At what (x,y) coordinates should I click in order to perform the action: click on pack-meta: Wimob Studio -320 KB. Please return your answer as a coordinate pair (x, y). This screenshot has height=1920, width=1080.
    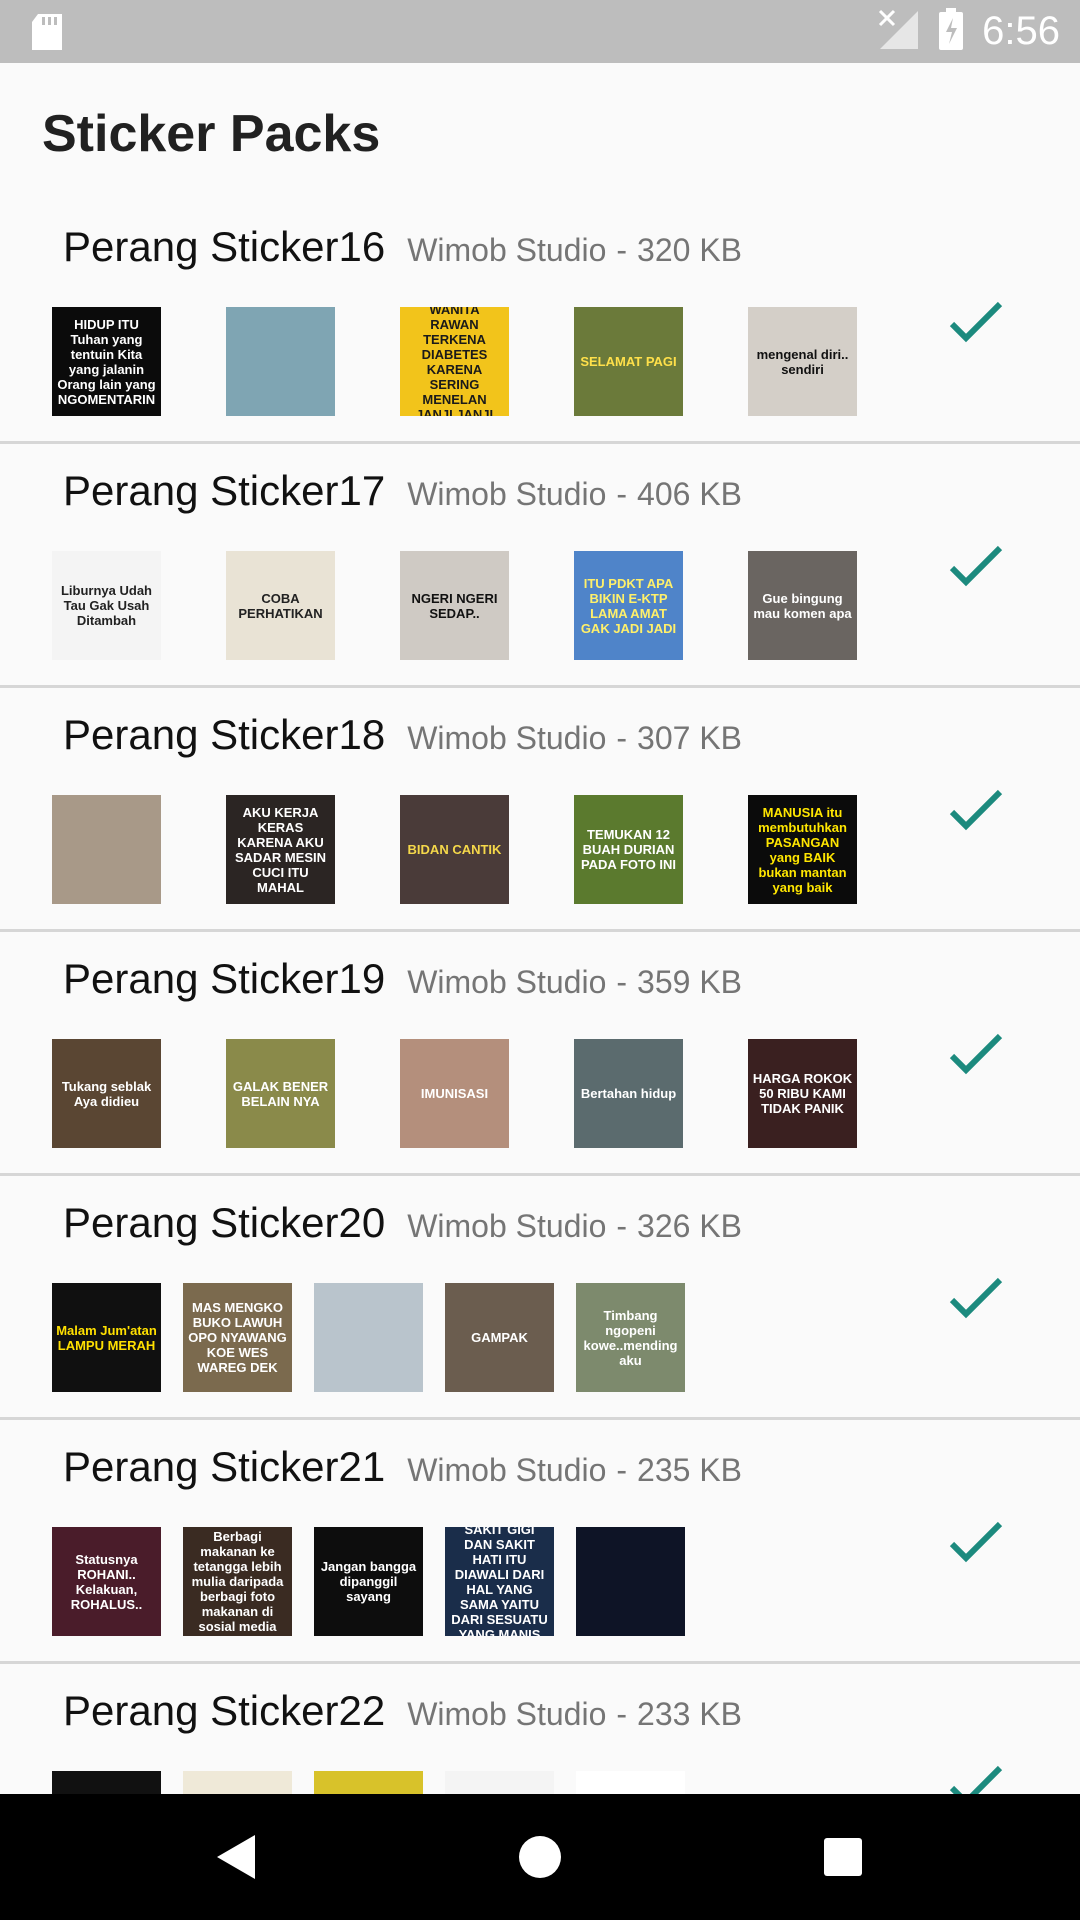
    Looking at the image, I should click on (574, 250).